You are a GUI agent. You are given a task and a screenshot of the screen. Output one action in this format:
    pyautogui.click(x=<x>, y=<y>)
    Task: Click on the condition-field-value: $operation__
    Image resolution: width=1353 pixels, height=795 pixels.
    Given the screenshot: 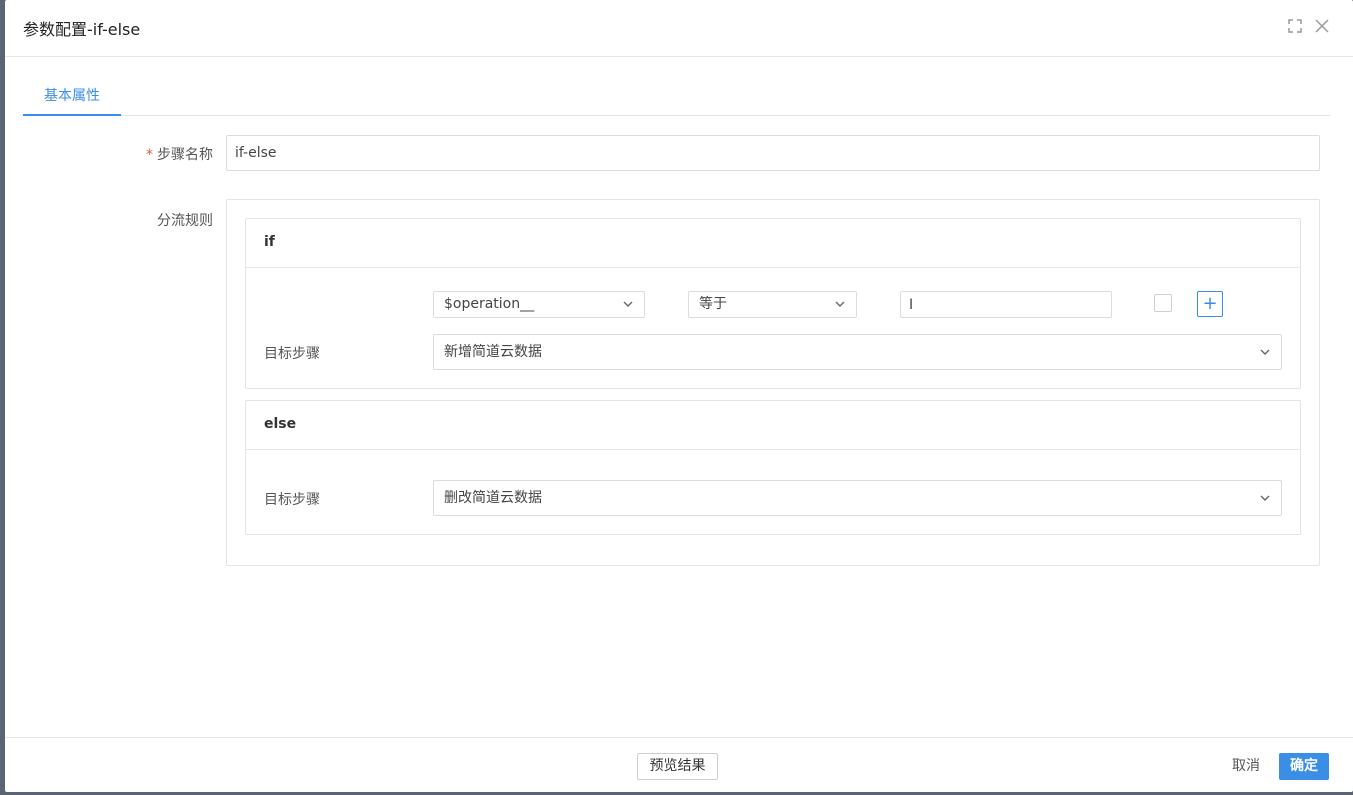 What is the action you would take?
    pyautogui.click(x=489, y=304)
    